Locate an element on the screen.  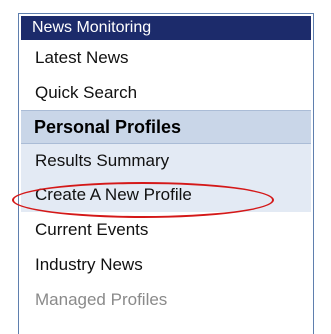
menu-item-latest-news: Latest News is located at coordinates (166, 57).